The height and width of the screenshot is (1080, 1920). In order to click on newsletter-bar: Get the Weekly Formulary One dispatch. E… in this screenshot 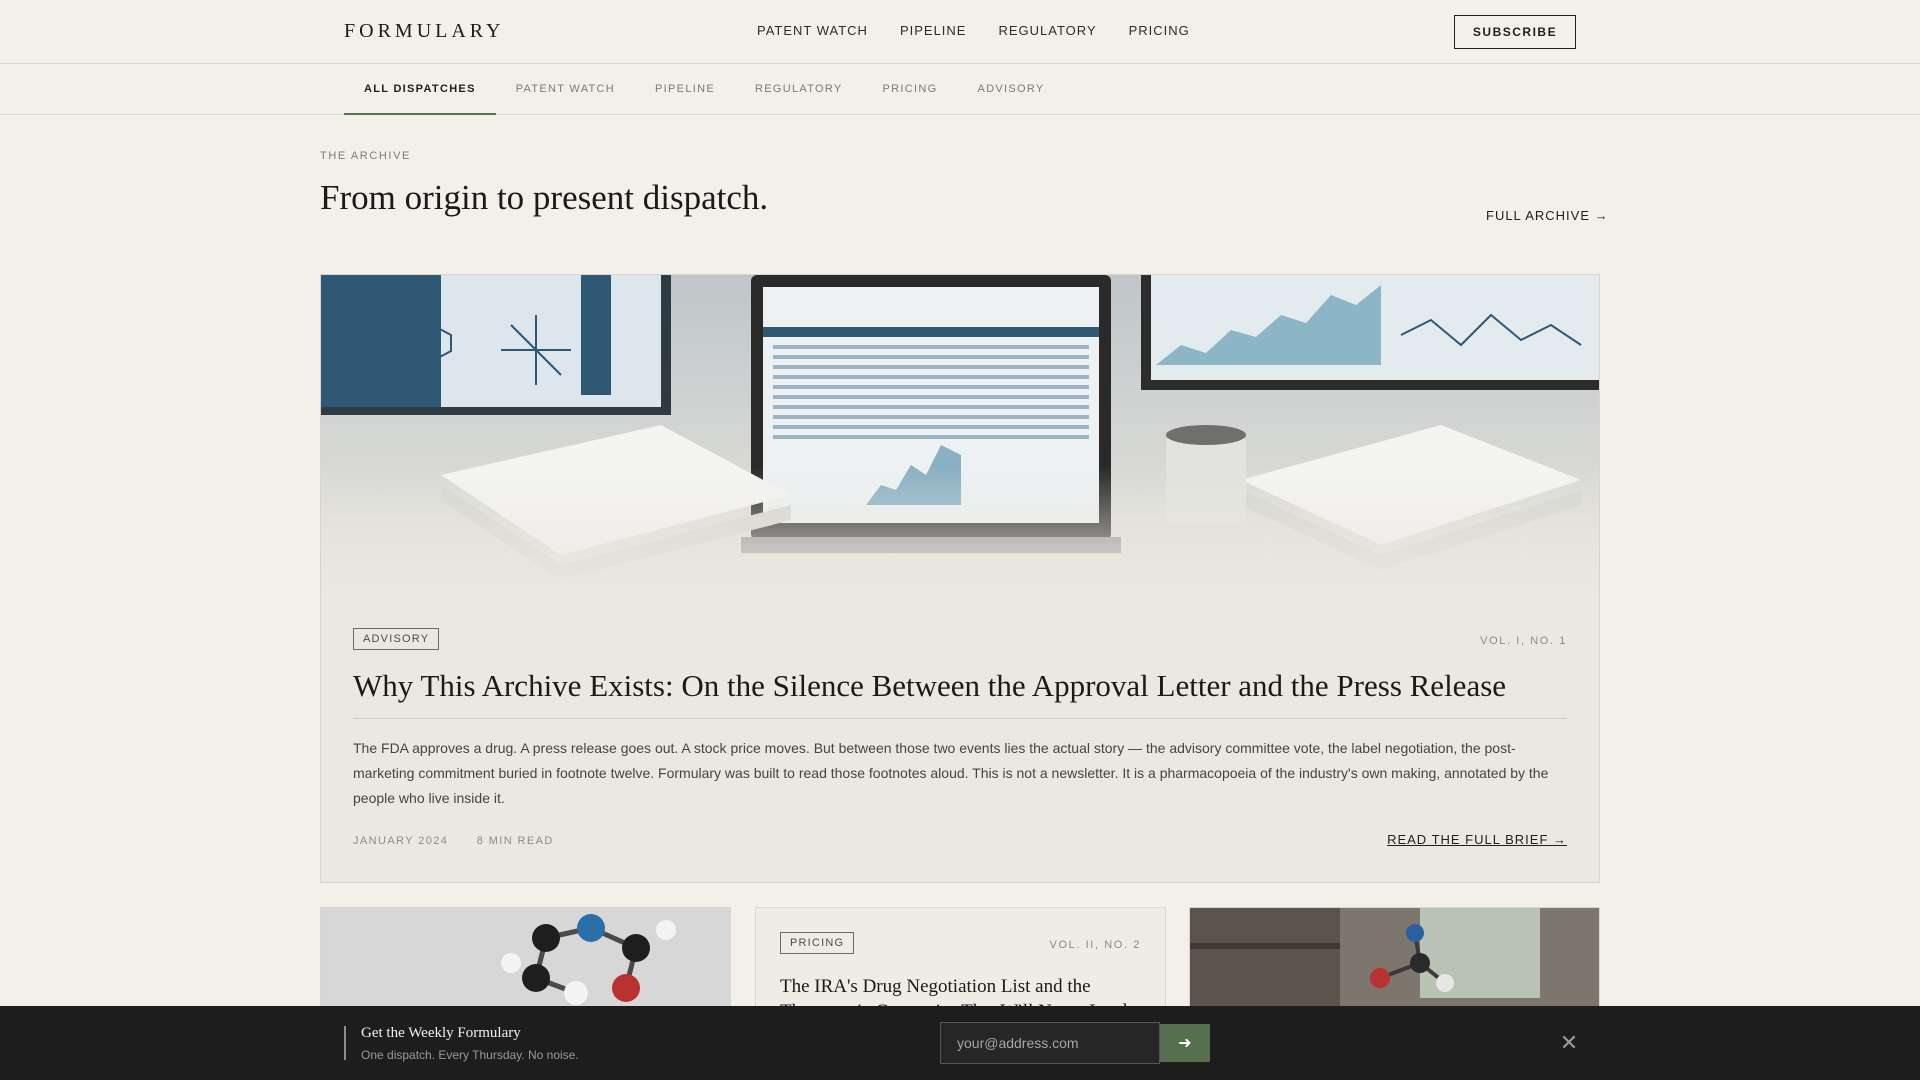, I will do `click(960, 1043)`.